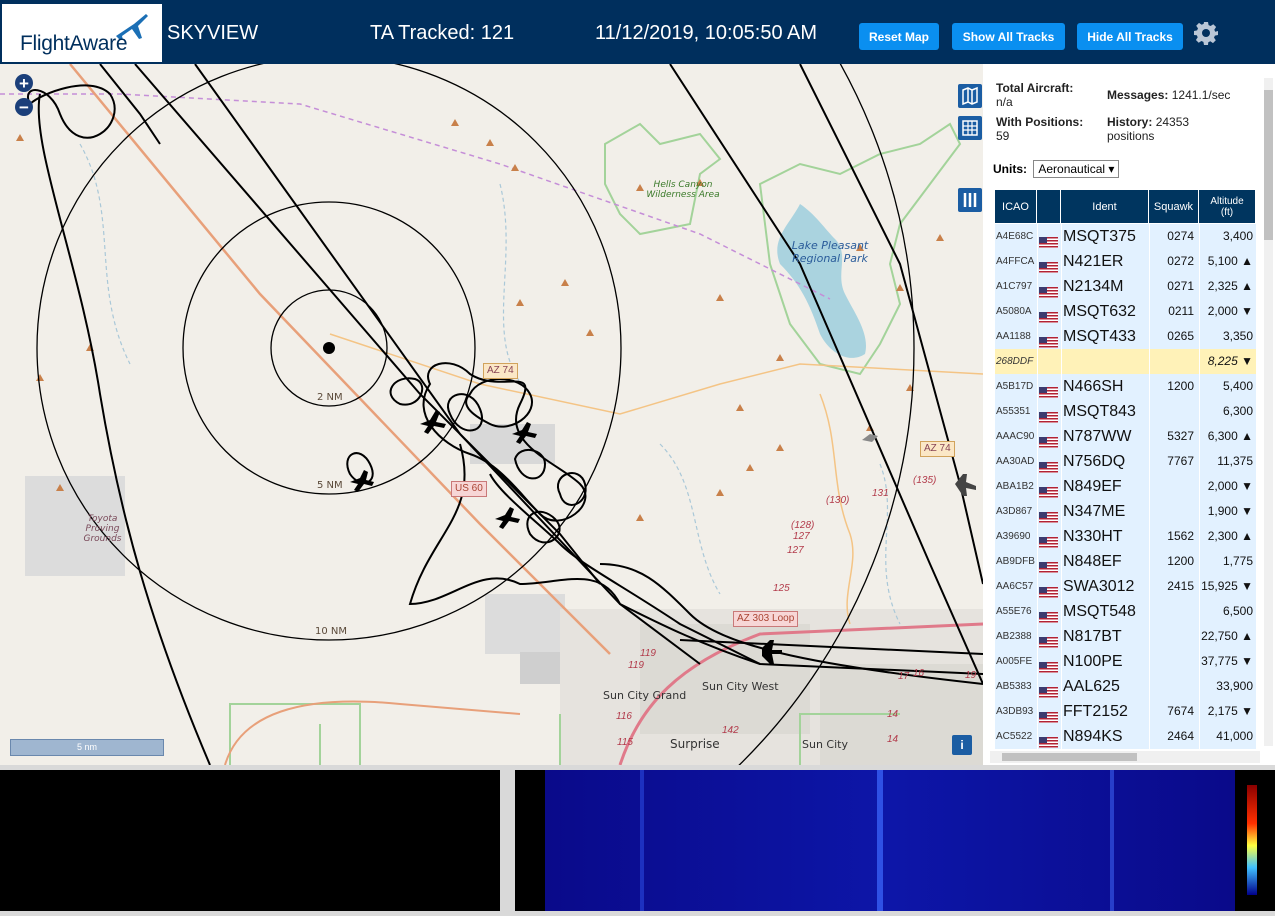 This screenshot has width=1275, height=916. What do you see at coordinates (24, 83) in the screenshot?
I see `zoom-in-button: +` at bounding box center [24, 83].